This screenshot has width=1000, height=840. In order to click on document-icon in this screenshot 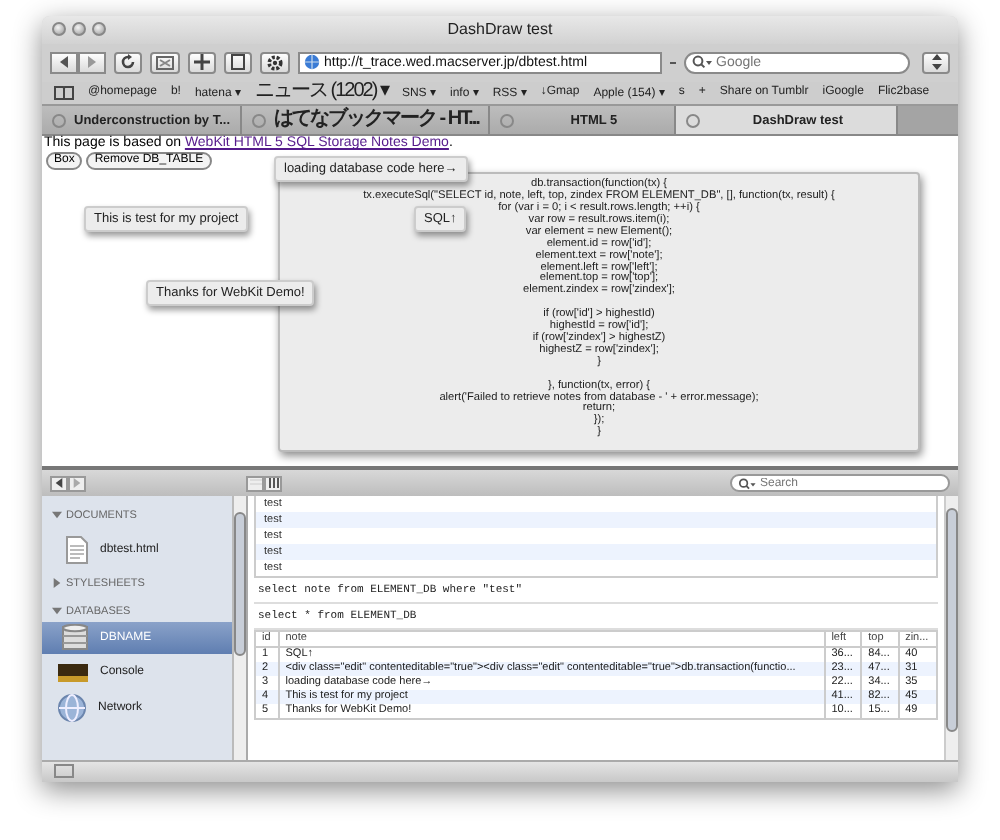, I will do `click(77, 550)`.